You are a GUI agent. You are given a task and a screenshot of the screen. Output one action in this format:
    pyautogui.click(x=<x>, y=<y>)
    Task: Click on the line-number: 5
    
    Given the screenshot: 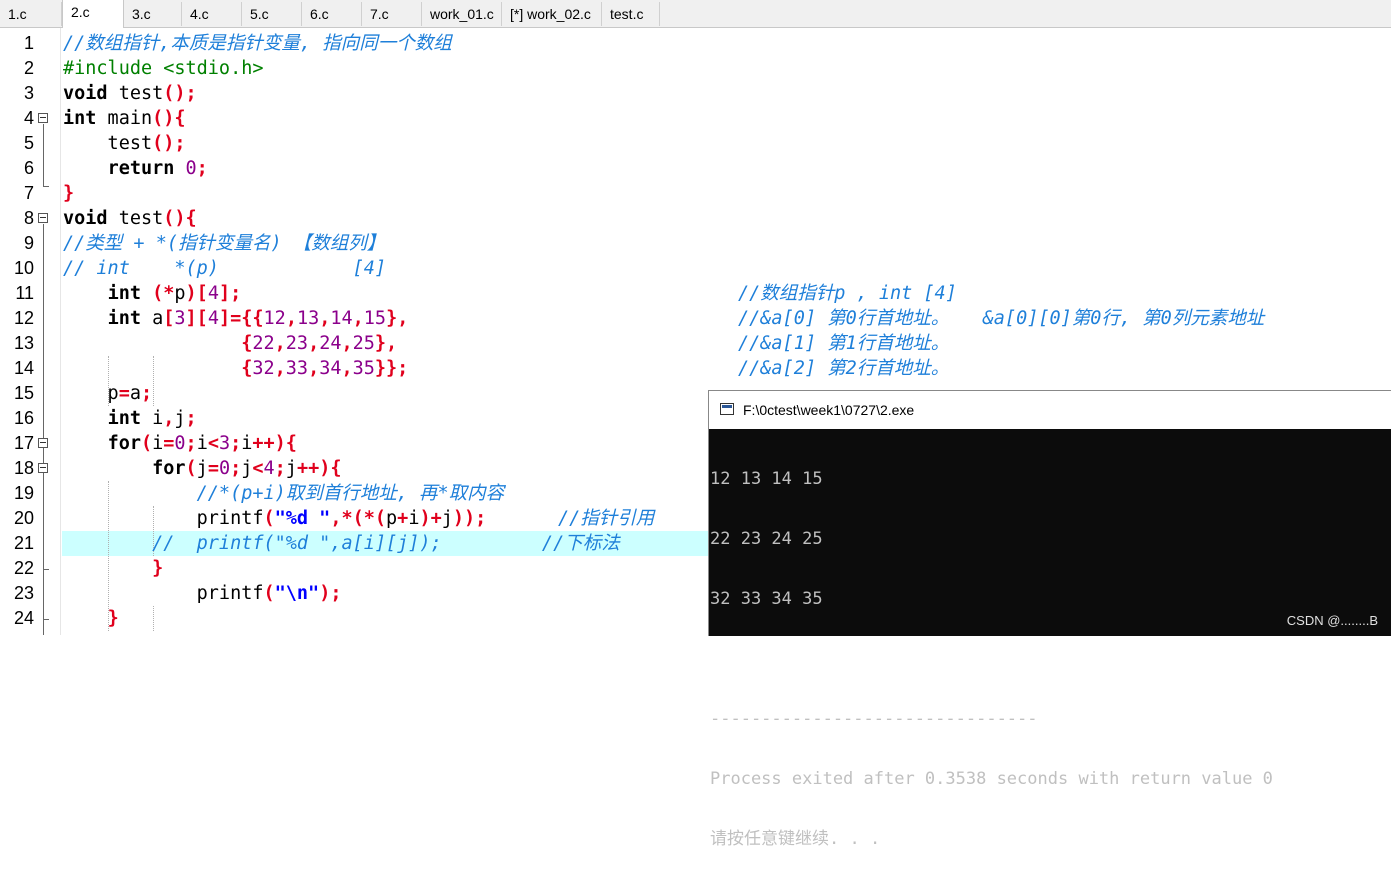 What is the action you would take?
    pyautogui.click(x=28, y=143)
    